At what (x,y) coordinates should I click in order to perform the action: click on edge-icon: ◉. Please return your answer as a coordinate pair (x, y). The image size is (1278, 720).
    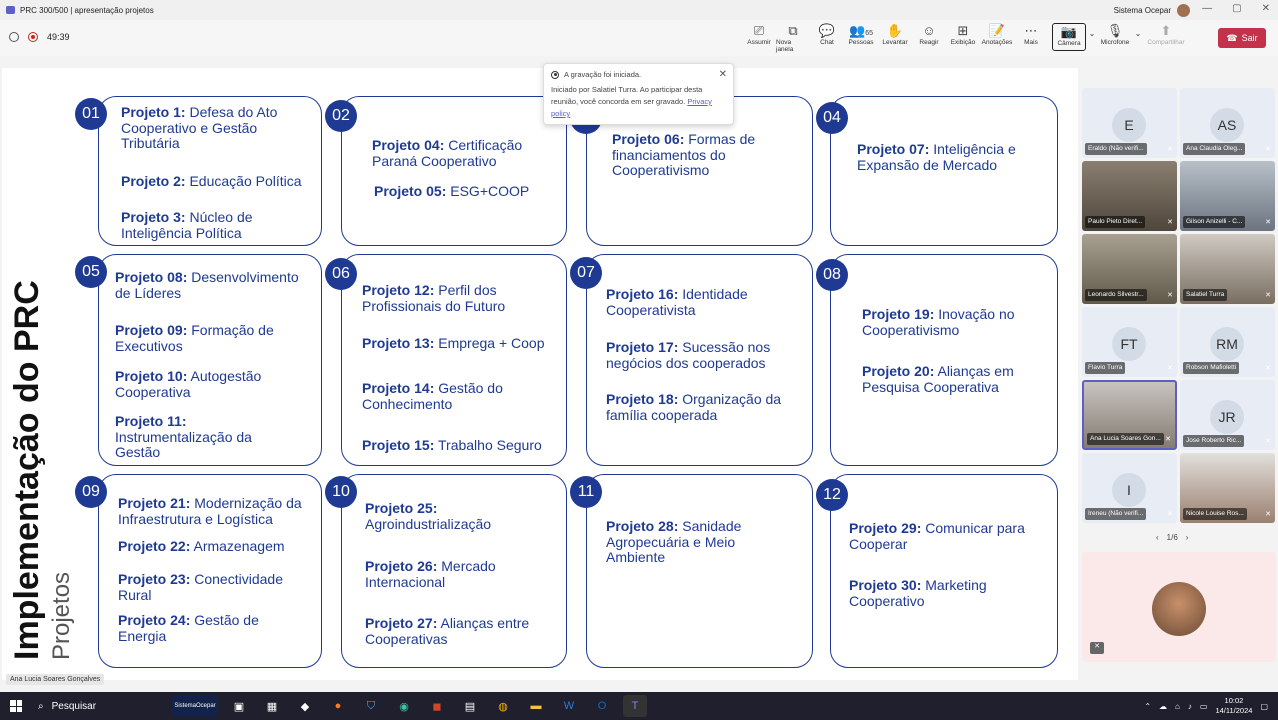
    Looking at the image, I should click on (404, 706).